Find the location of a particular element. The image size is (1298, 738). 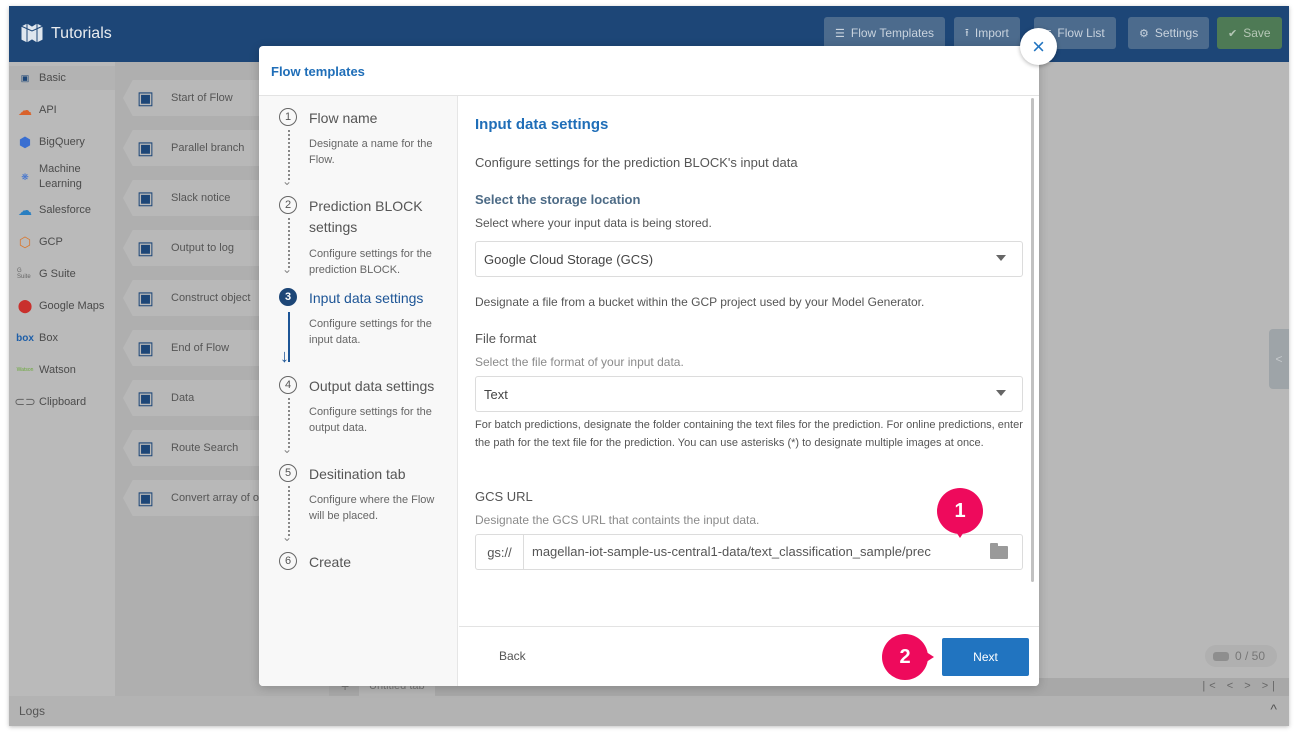

settings-button: ⚙ Settings is located at coordinates (1169, 33).